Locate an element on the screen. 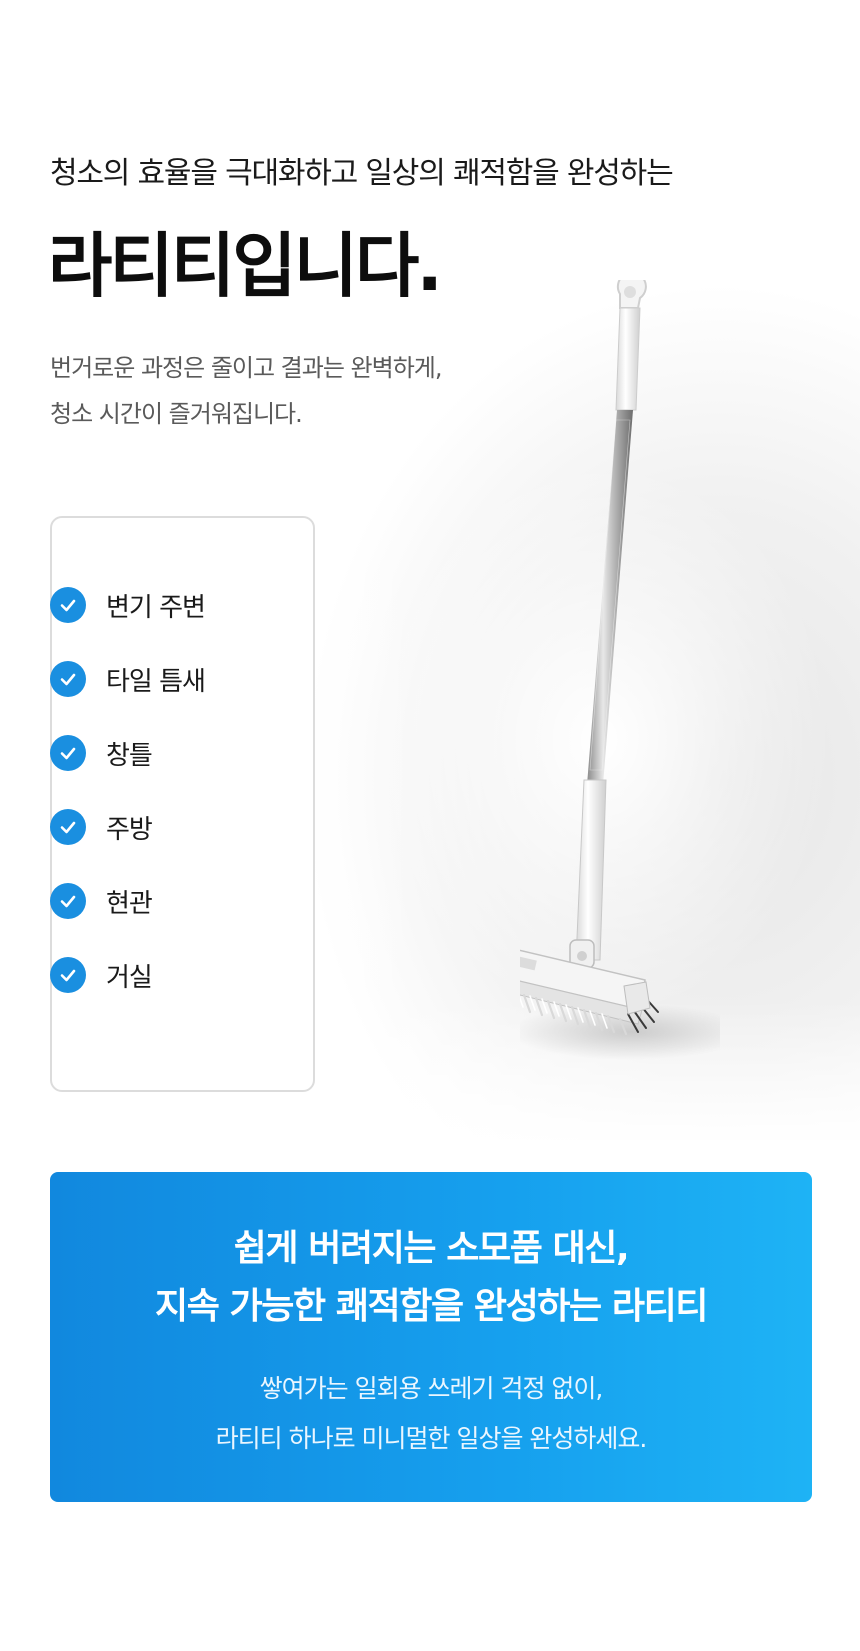  hero-description: 번거로운 과정은 줄이고 결과는 완벽하게, 청소 시간이 즐거워집니다. is located at coordinates (246, 391).